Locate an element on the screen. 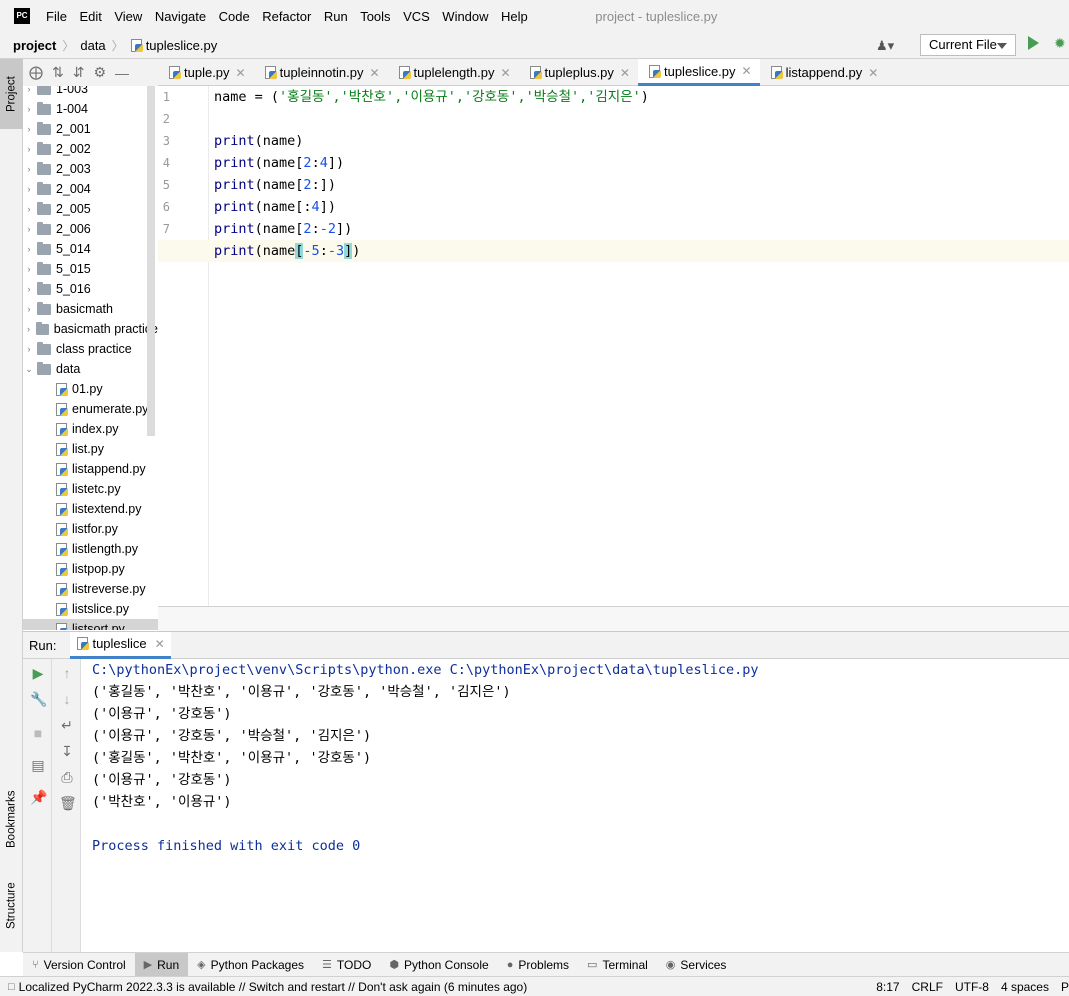 The image size is (1069, 996). tree-file: list.py is located at coordinates (90, 449).